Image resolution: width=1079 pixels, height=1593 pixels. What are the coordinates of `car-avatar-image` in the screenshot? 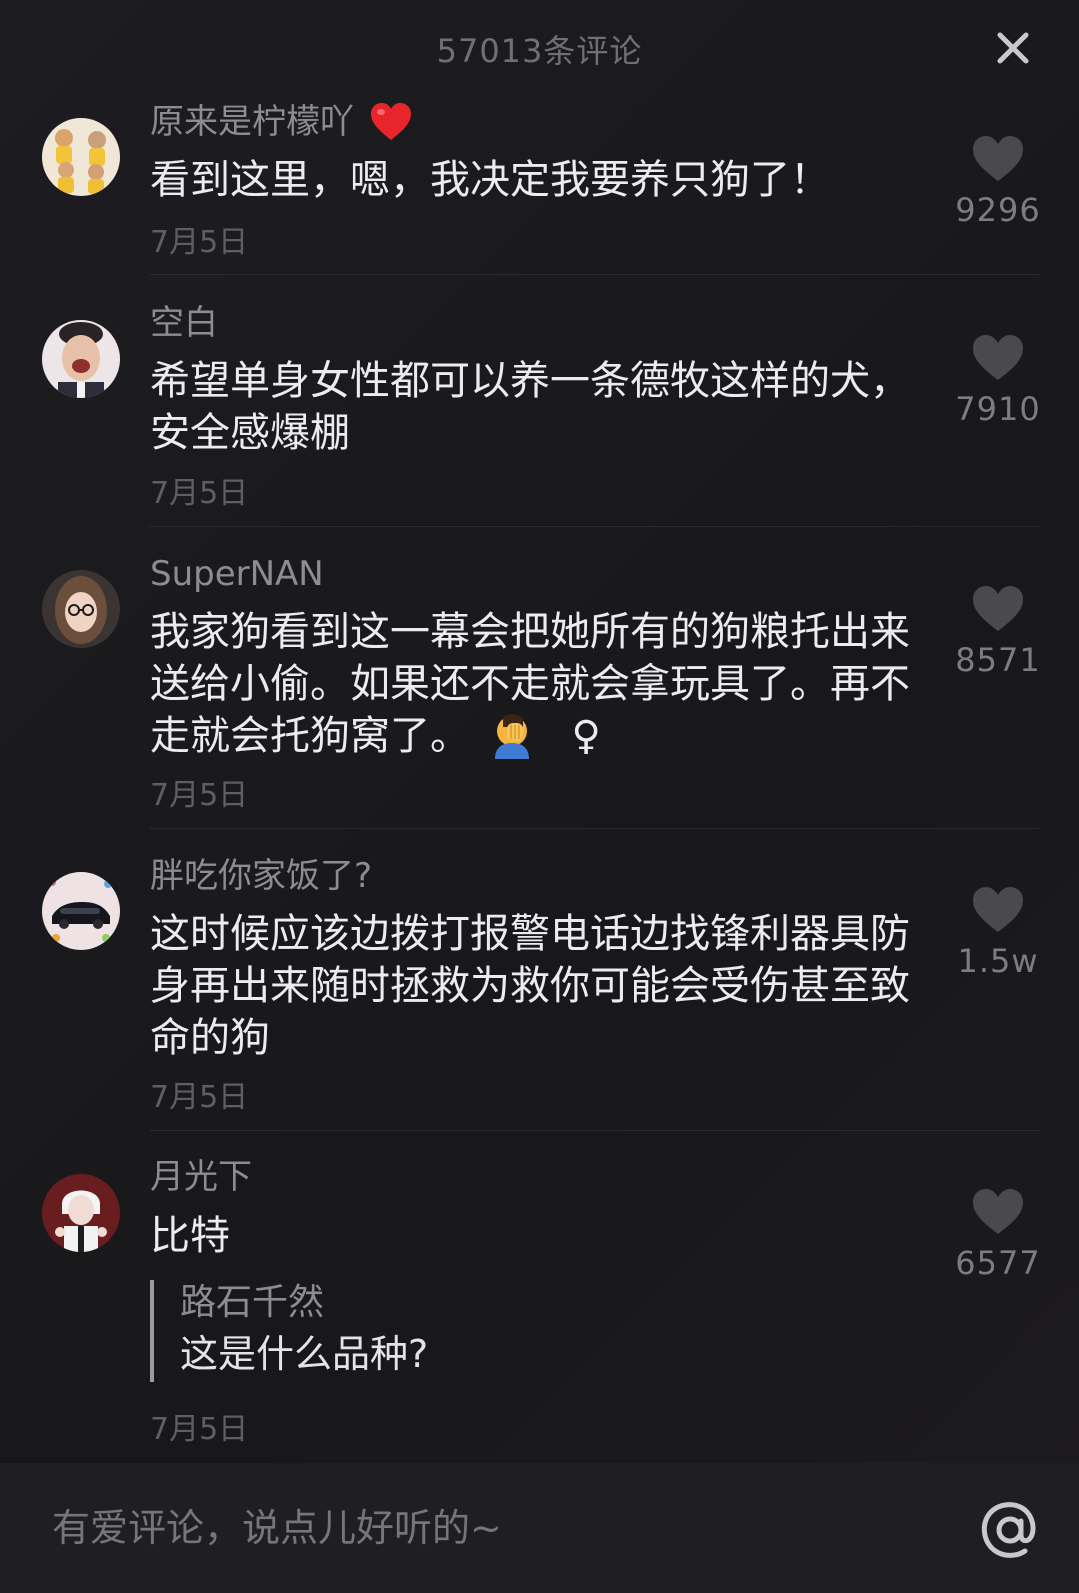 It's located at (81, 911).